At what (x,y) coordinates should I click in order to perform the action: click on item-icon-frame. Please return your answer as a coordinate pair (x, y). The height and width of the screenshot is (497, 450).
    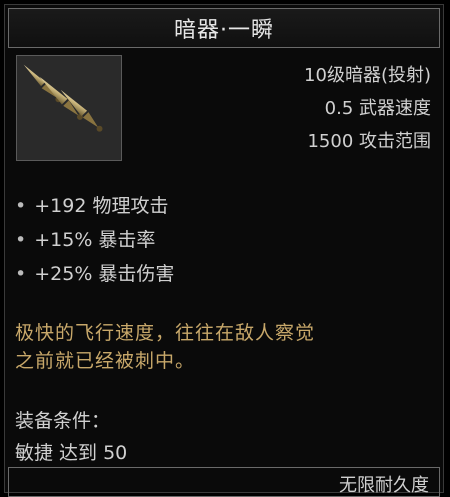
    Looking at the image, I should click on (69, 108).